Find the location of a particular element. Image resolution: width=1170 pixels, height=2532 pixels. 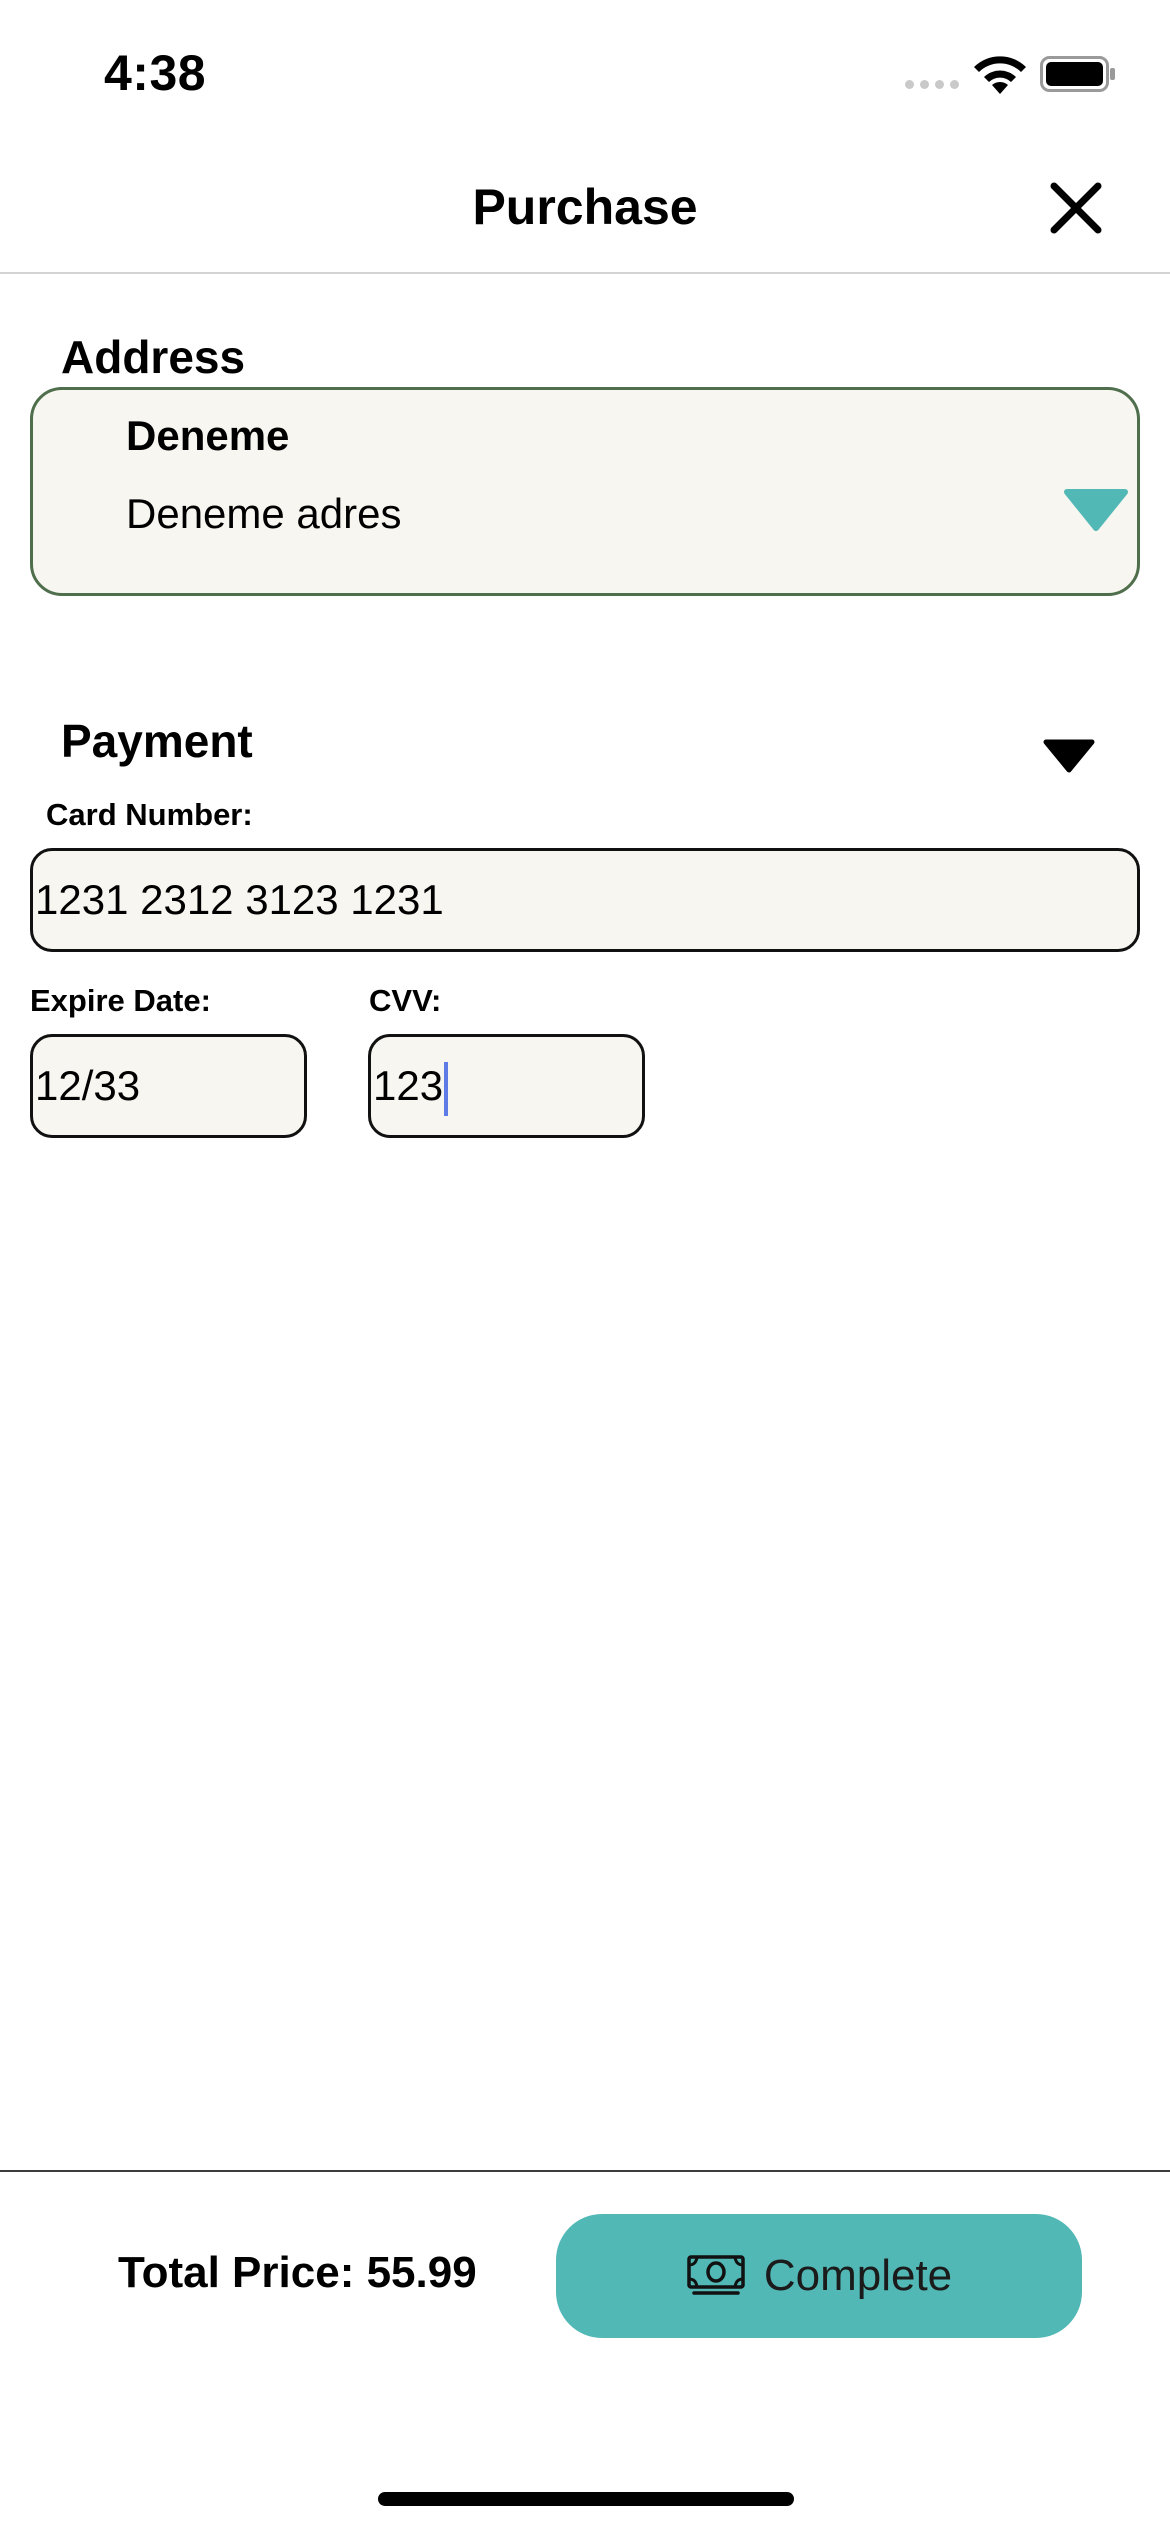

cvv-field: 123 is located at coordinates (506, 1086).